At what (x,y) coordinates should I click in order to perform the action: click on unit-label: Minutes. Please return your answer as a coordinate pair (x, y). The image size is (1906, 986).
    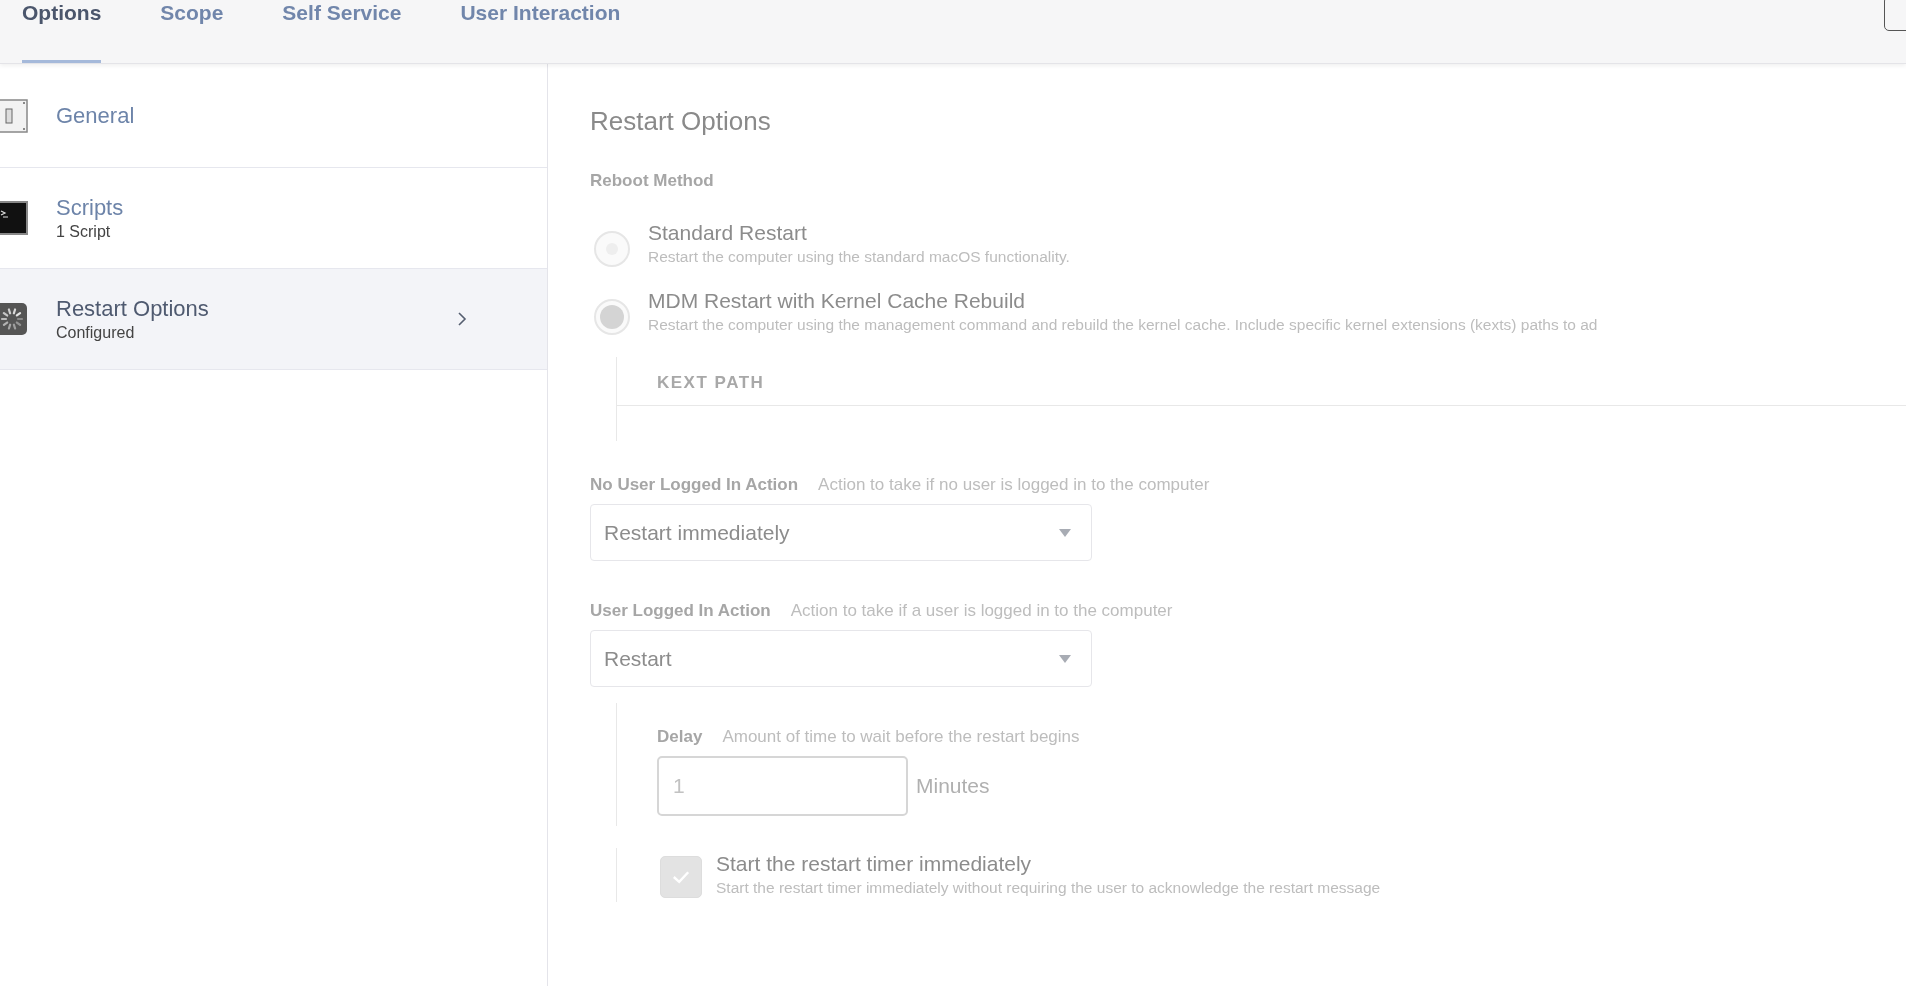
    Looking at the image, I should click on (953, 786).